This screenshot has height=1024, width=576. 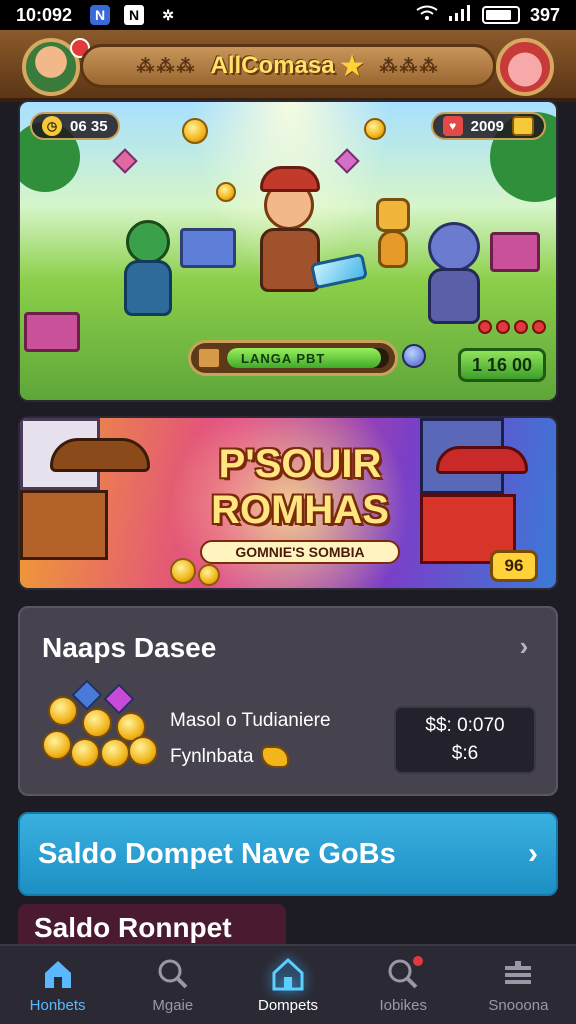 I want to click on clock-icon: ◷, so click(x=52, y=126).